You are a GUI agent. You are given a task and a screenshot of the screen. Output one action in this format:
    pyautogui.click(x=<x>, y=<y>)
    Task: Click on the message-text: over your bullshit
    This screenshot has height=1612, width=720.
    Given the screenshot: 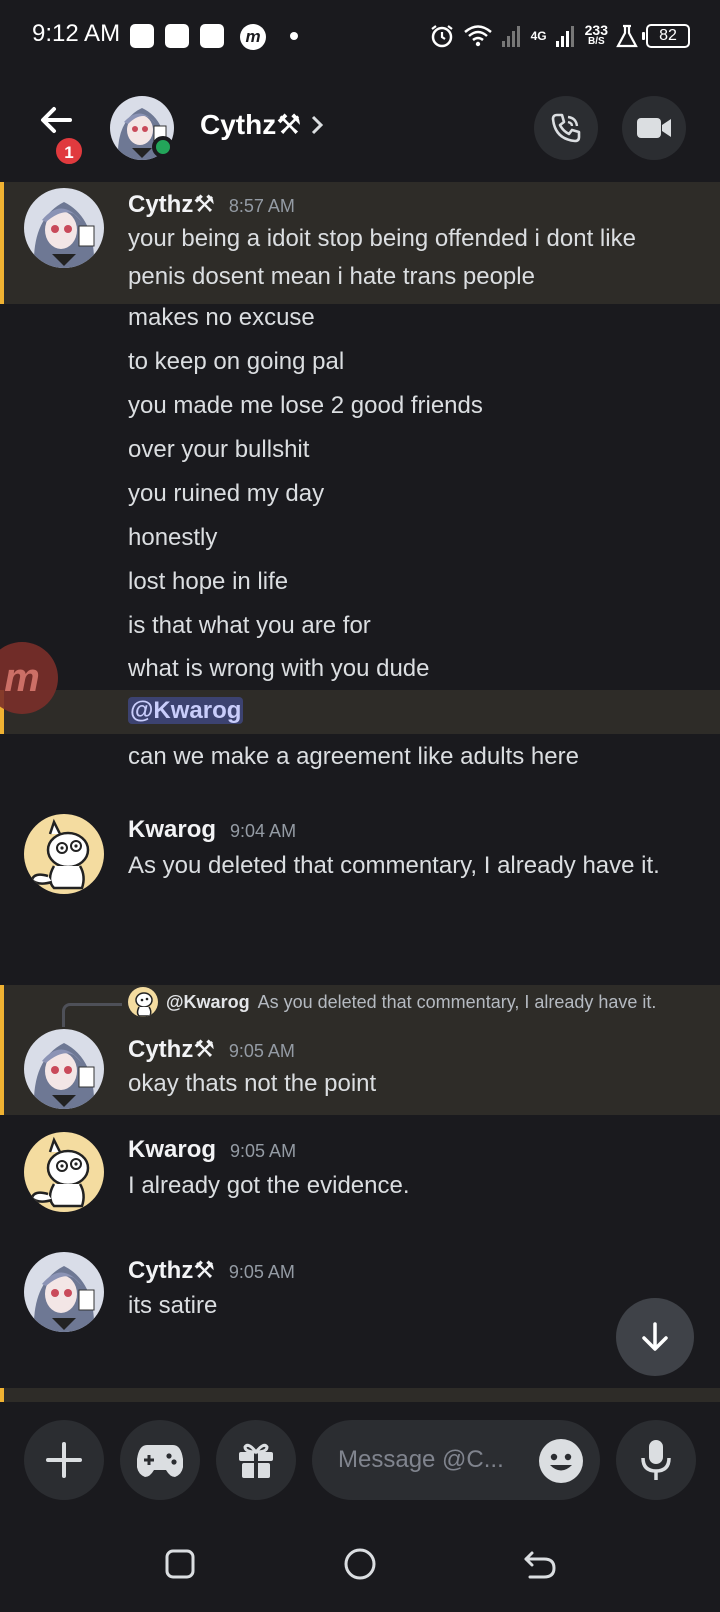 What is the action you would take?
    pyautogui.click(x=219, y=449)
    